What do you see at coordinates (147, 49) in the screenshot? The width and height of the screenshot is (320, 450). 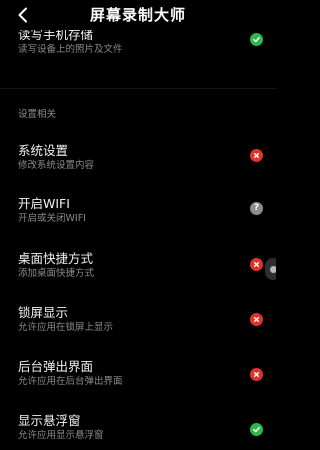 I see `permission-item-storage: 读写手机存储 读写设备上的照片及文件` at bounding box center [147, 49].